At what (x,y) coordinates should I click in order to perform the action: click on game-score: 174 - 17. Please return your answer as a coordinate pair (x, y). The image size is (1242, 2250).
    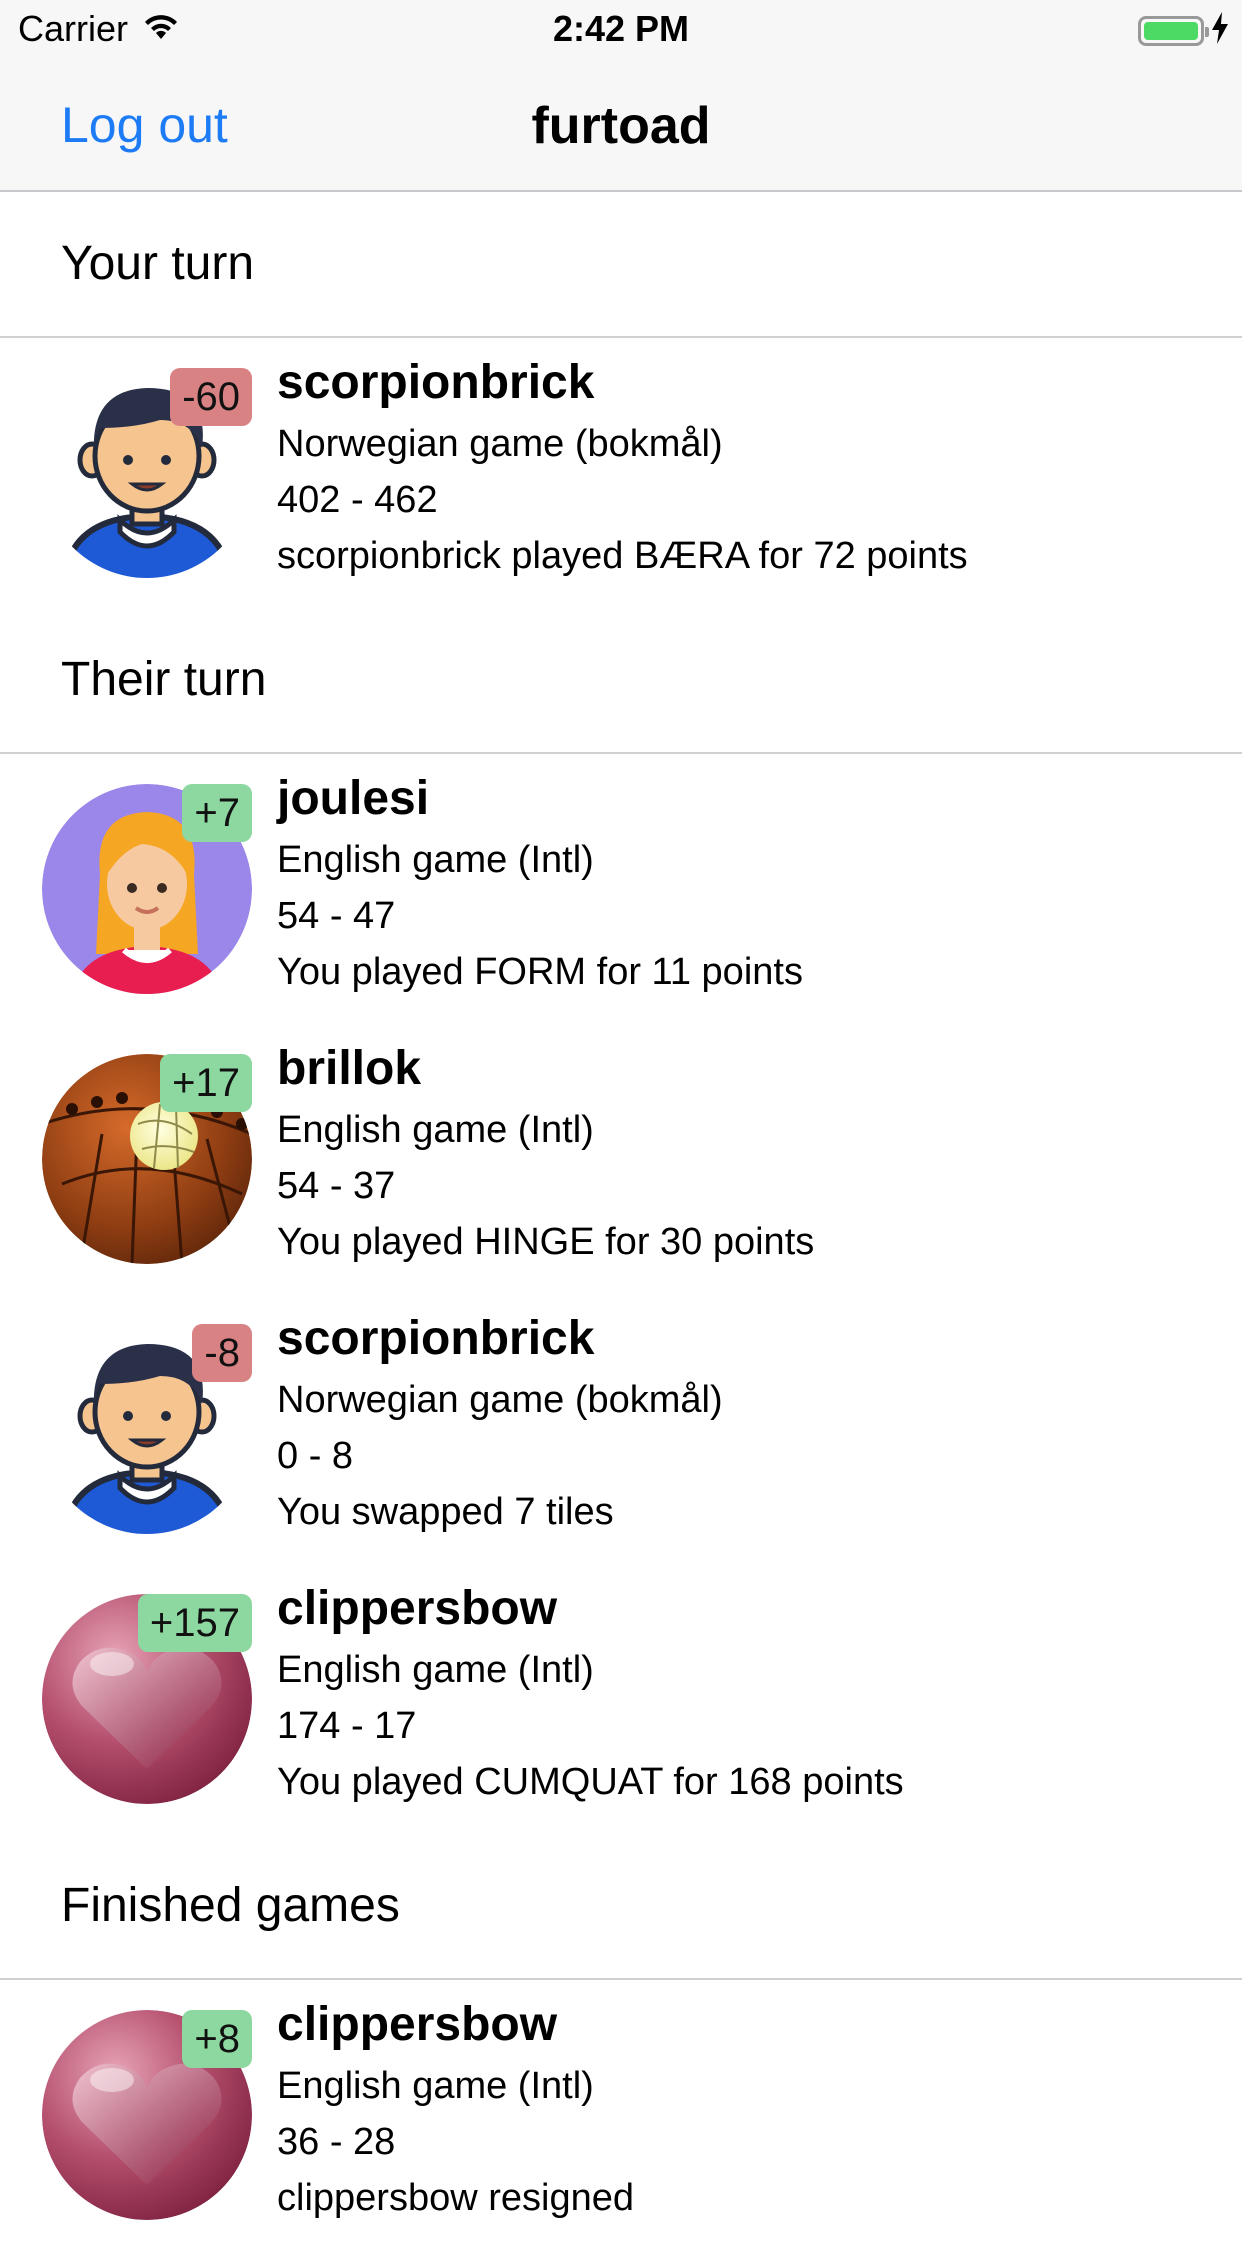
    Looking at the image, I should click on (347, 1726).